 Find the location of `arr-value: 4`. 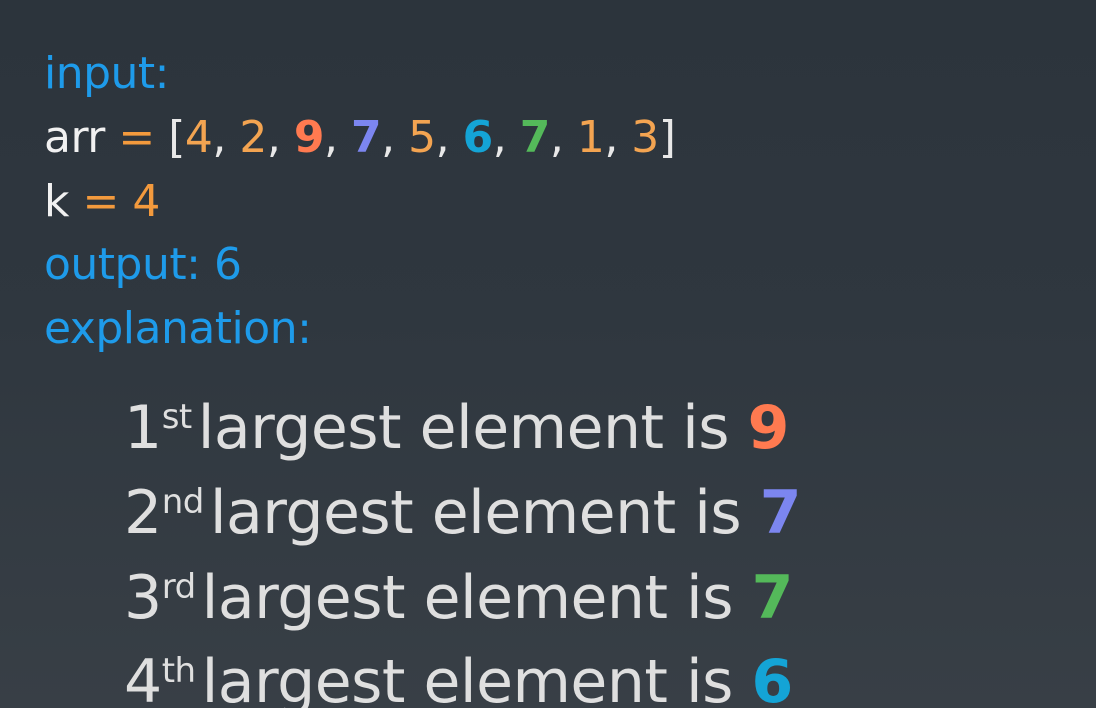

arr-value: 4 is located at coordinates (198, 137).